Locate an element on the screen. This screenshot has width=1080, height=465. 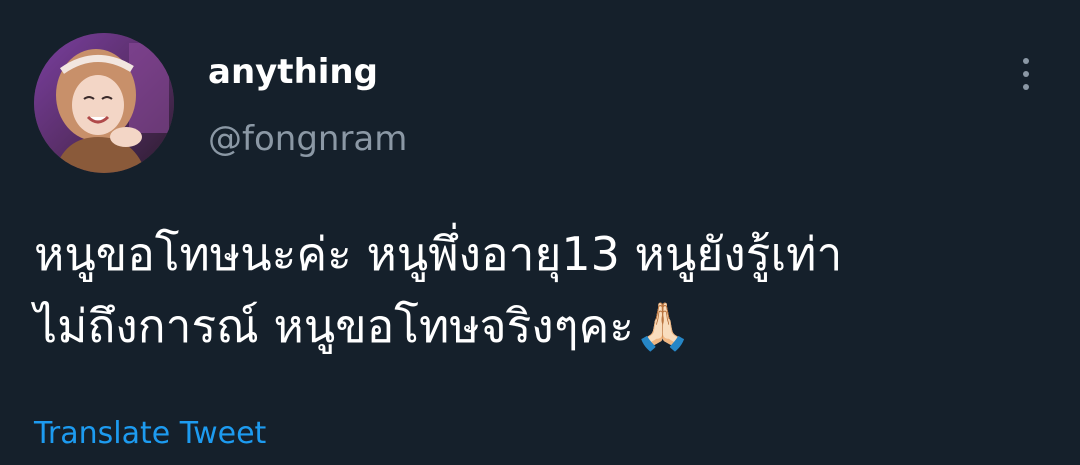
display-name: anything is located at coordinates (293, 72).